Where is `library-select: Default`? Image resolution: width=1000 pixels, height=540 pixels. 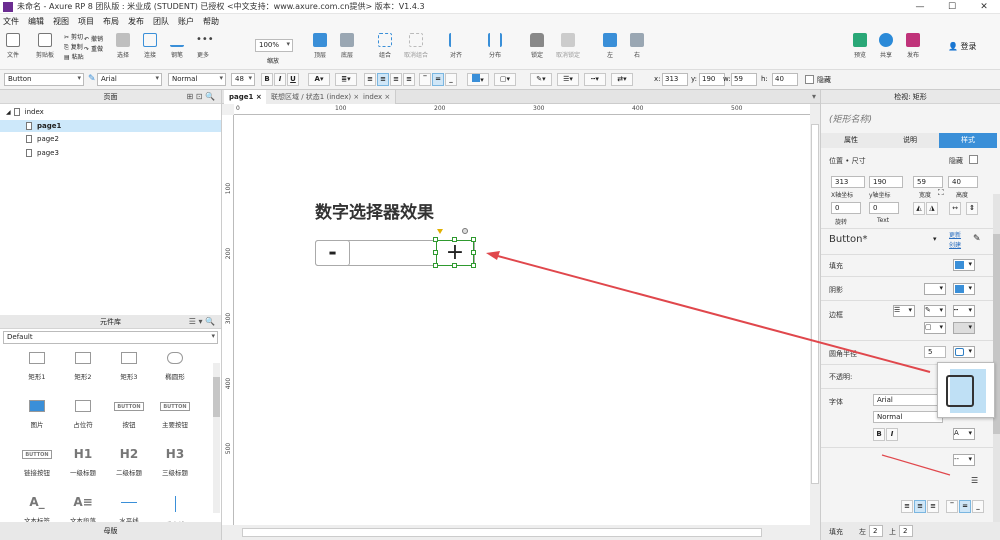
library-select: Default is located at coordinates (110, 337).